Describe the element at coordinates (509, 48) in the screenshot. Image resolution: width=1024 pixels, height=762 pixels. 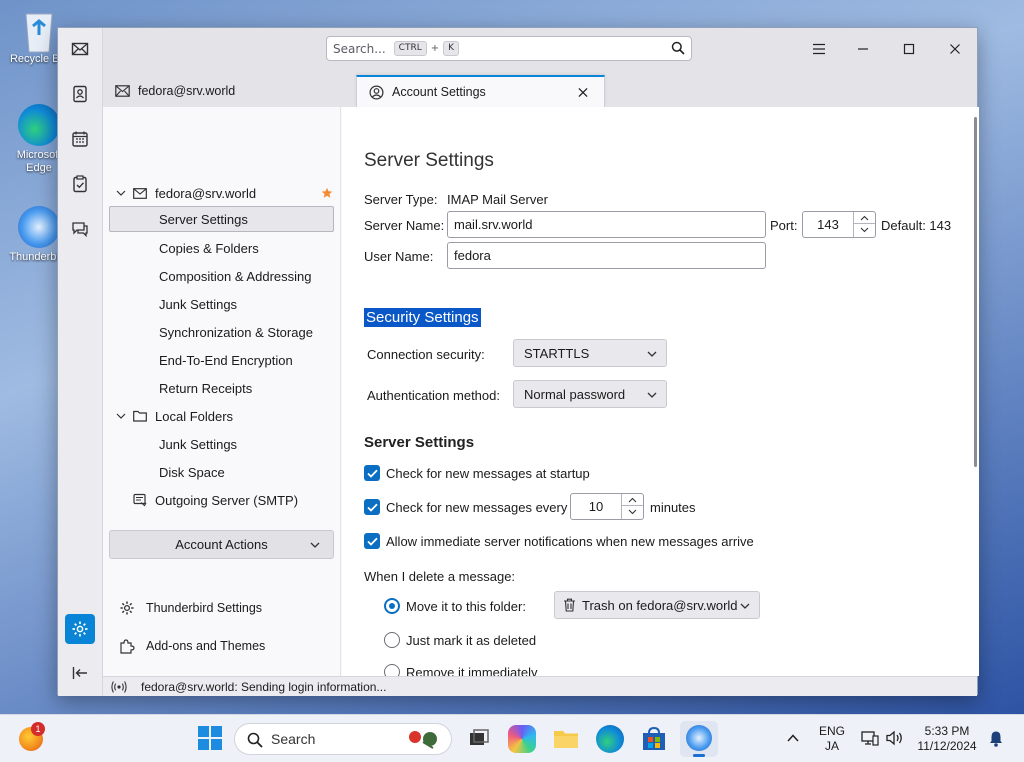
I see `global-search-input: Search... CTRL + K` at that location.